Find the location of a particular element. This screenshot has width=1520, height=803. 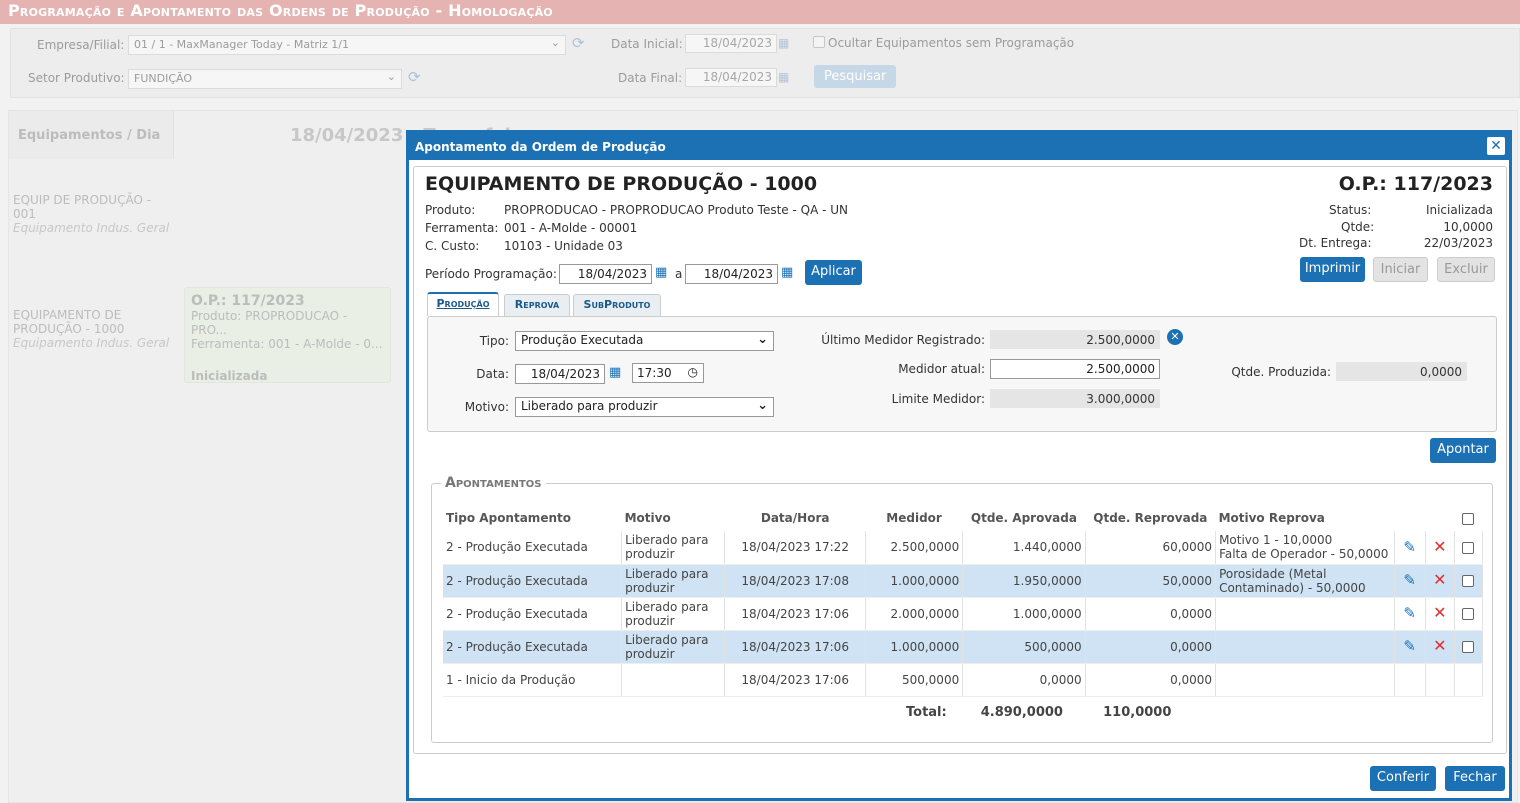

total-row: Total: 4.890,0000 110,0000 is located at coordinates (963, 712).